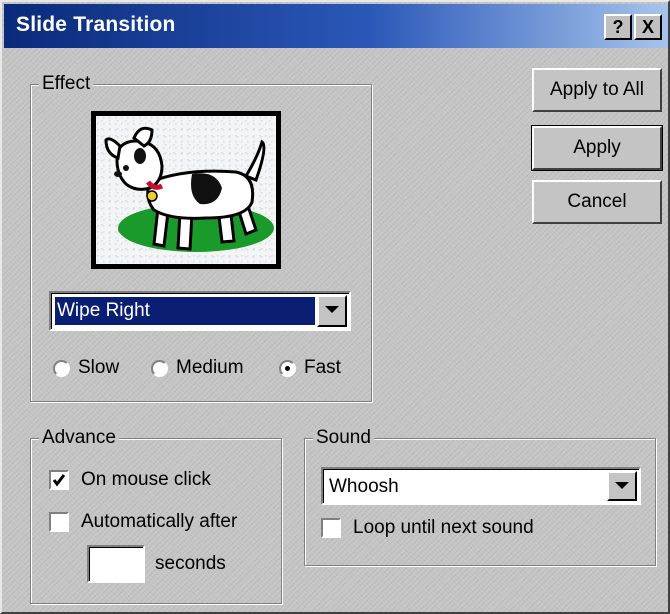 The width and height of the screenshot is (670, 614). Describe the element at coordinates (597, 148) in the screenshot. I see `apply-button: Apply` at that location.